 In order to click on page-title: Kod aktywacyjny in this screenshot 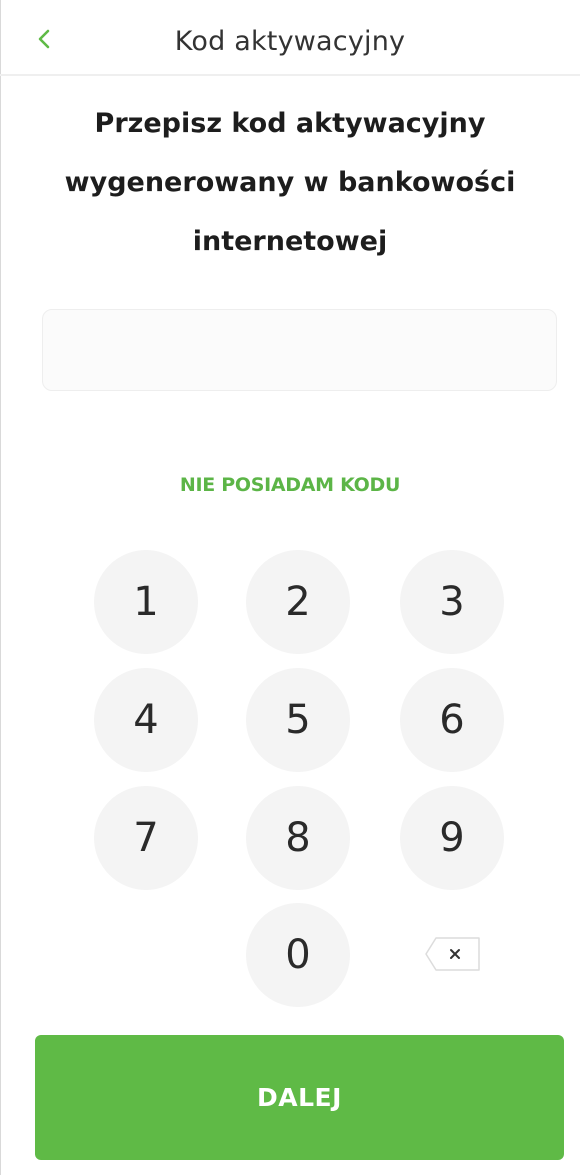, I will do `click(290, 41)`.